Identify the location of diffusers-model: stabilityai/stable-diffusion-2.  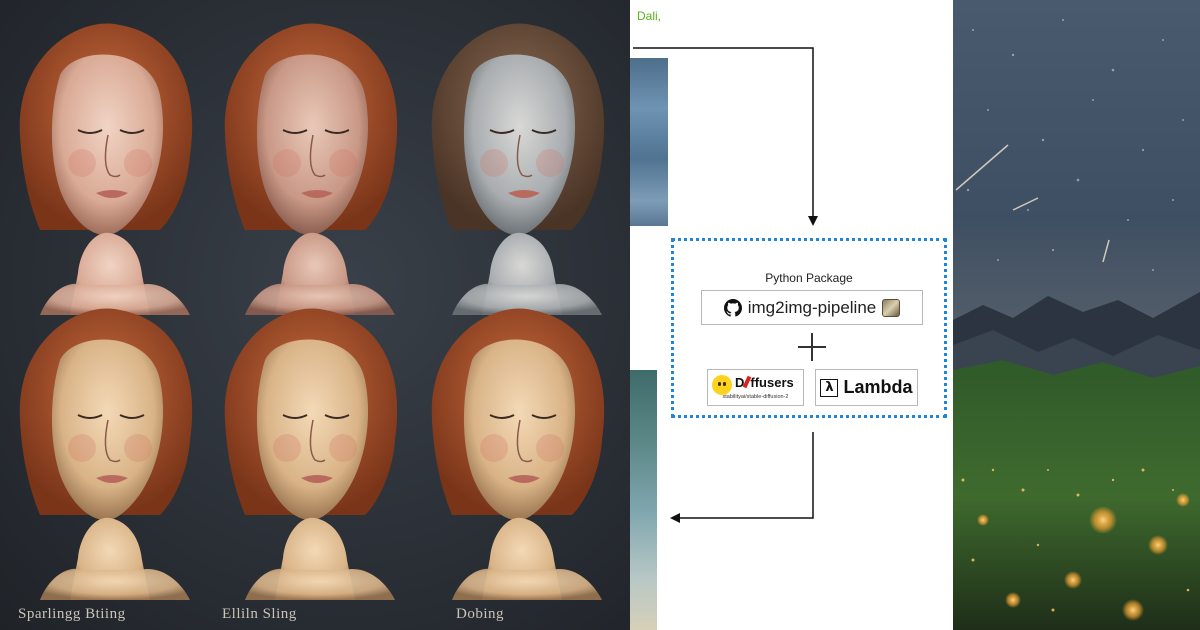
(755, 397).